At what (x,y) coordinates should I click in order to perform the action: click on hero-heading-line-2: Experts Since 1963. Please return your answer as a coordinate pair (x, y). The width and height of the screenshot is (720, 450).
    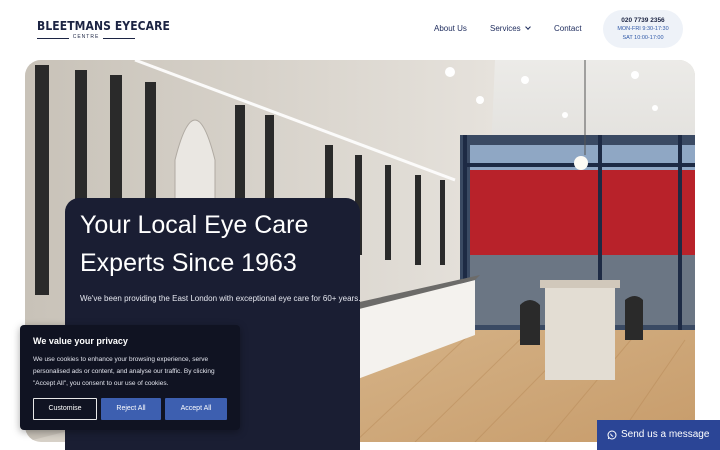
    Looking at the image, I should click on (188, 263).